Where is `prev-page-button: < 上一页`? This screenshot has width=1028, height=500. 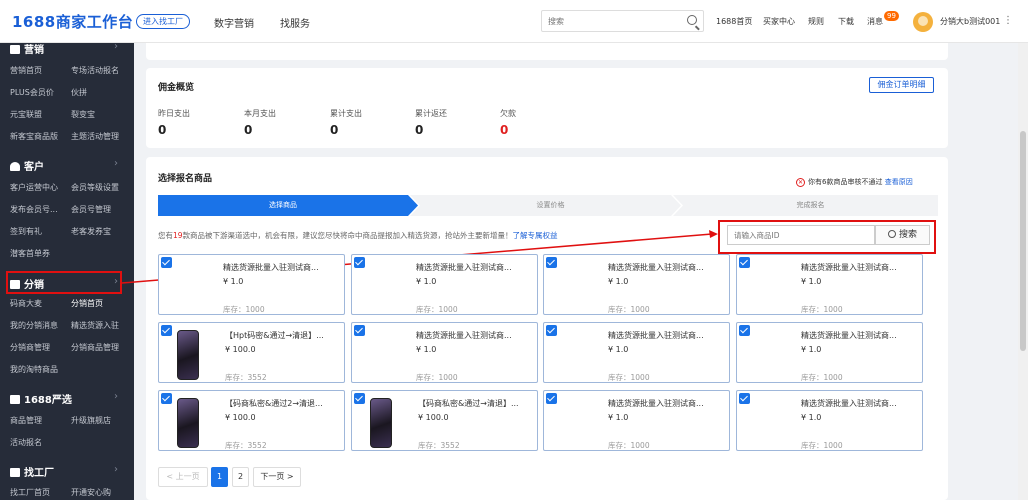
prev-page-button: < 上一页 is located at coordinates (183, 477).